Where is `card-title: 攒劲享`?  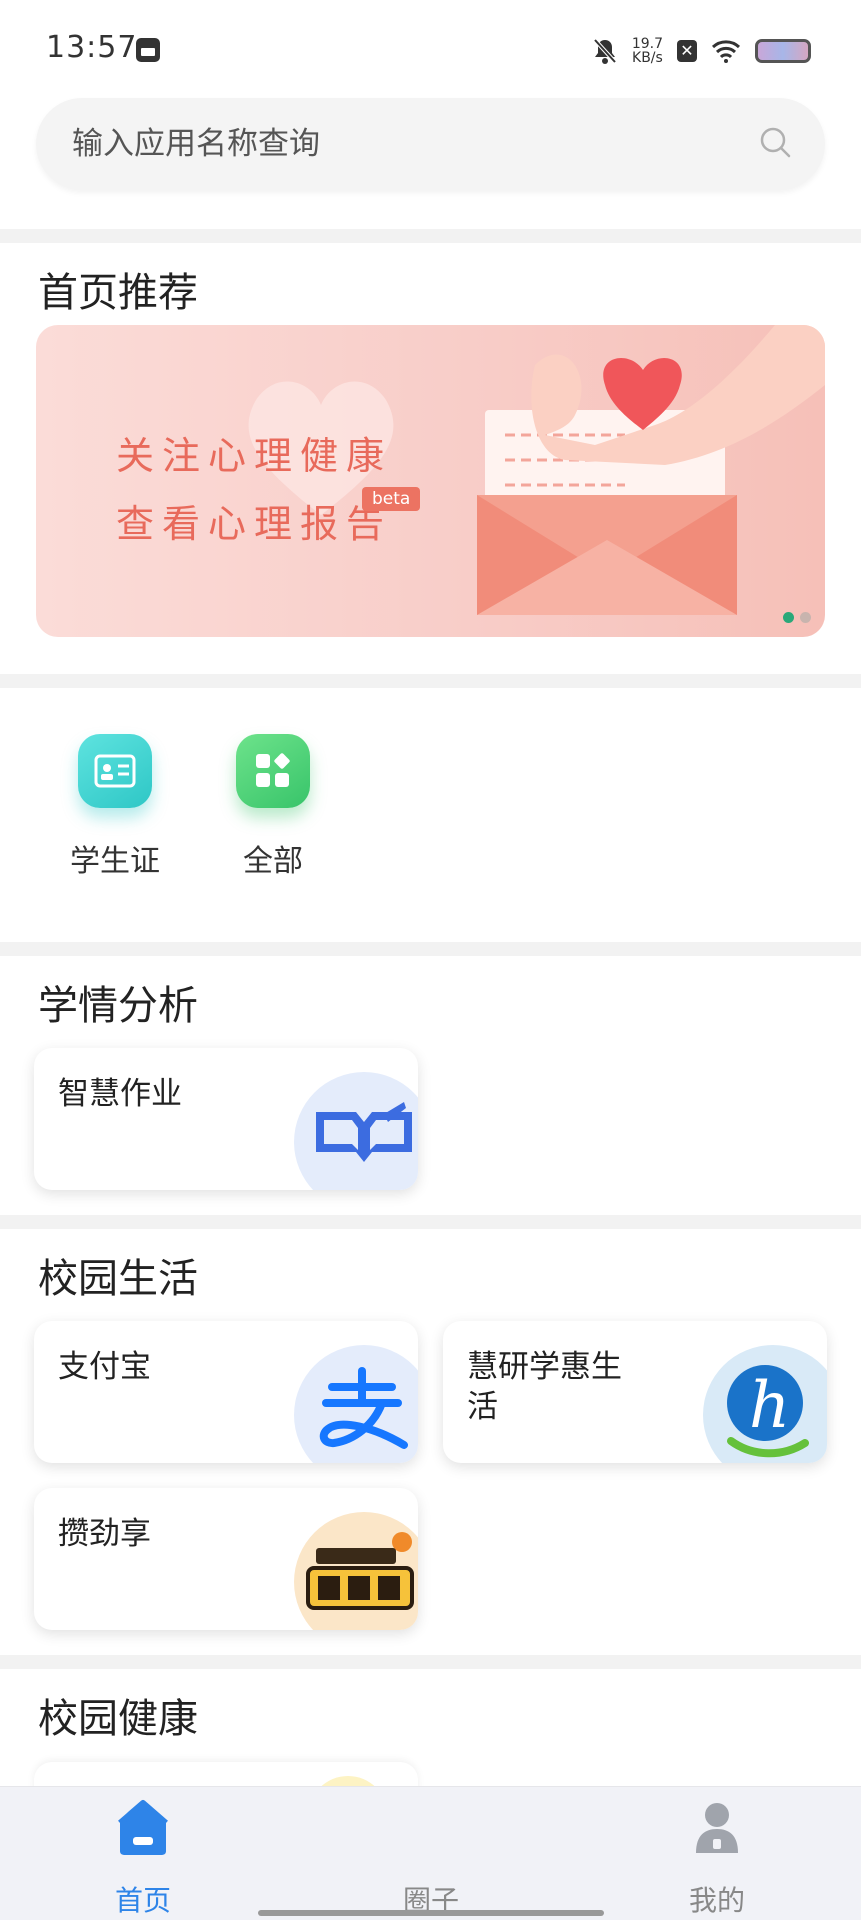 card-title: 攒劲享 is located at coordinates (104, 1534).